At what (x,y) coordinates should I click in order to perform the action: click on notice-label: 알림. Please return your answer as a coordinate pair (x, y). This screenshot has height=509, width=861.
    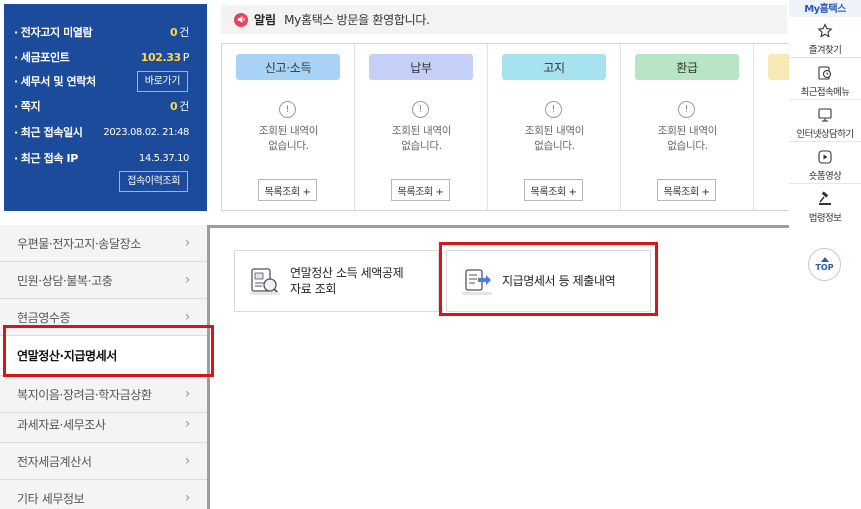
    Looking at the image, I should click on (265, 20).